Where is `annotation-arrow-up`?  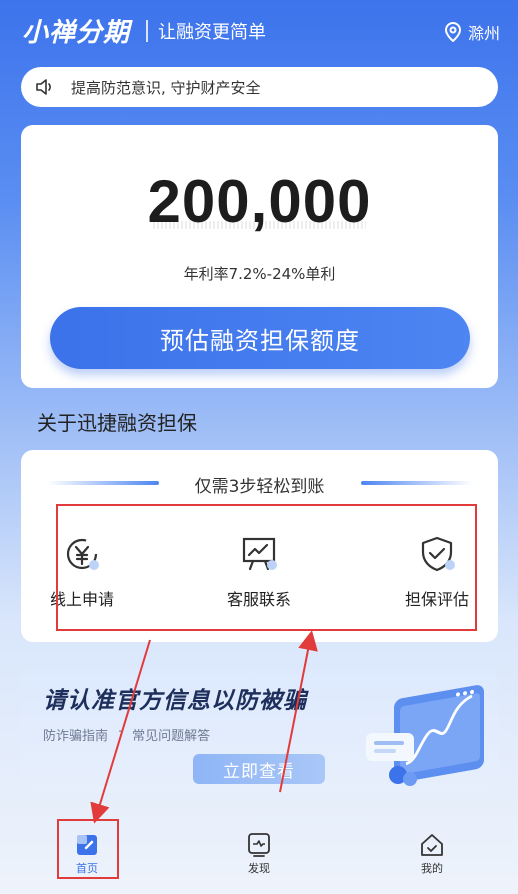 annotation-arrow-up is located at coordinates (298, 711).